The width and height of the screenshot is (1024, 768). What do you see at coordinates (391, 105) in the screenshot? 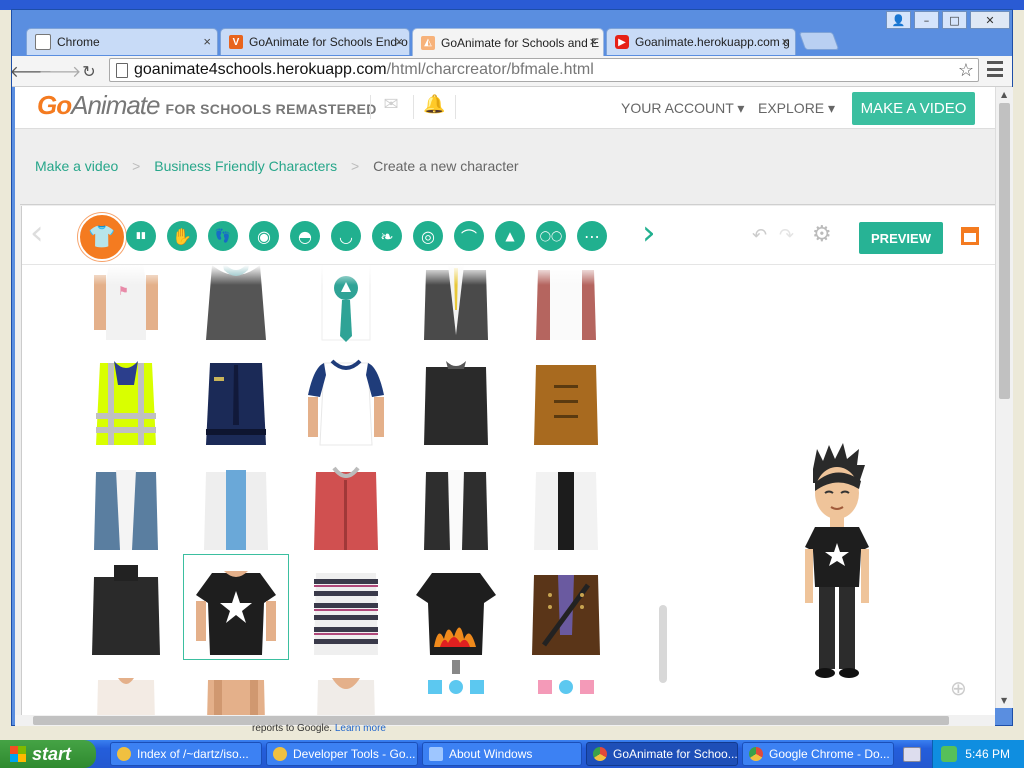
I see `messages-icon: ✉` at bounding box center [391, 105].